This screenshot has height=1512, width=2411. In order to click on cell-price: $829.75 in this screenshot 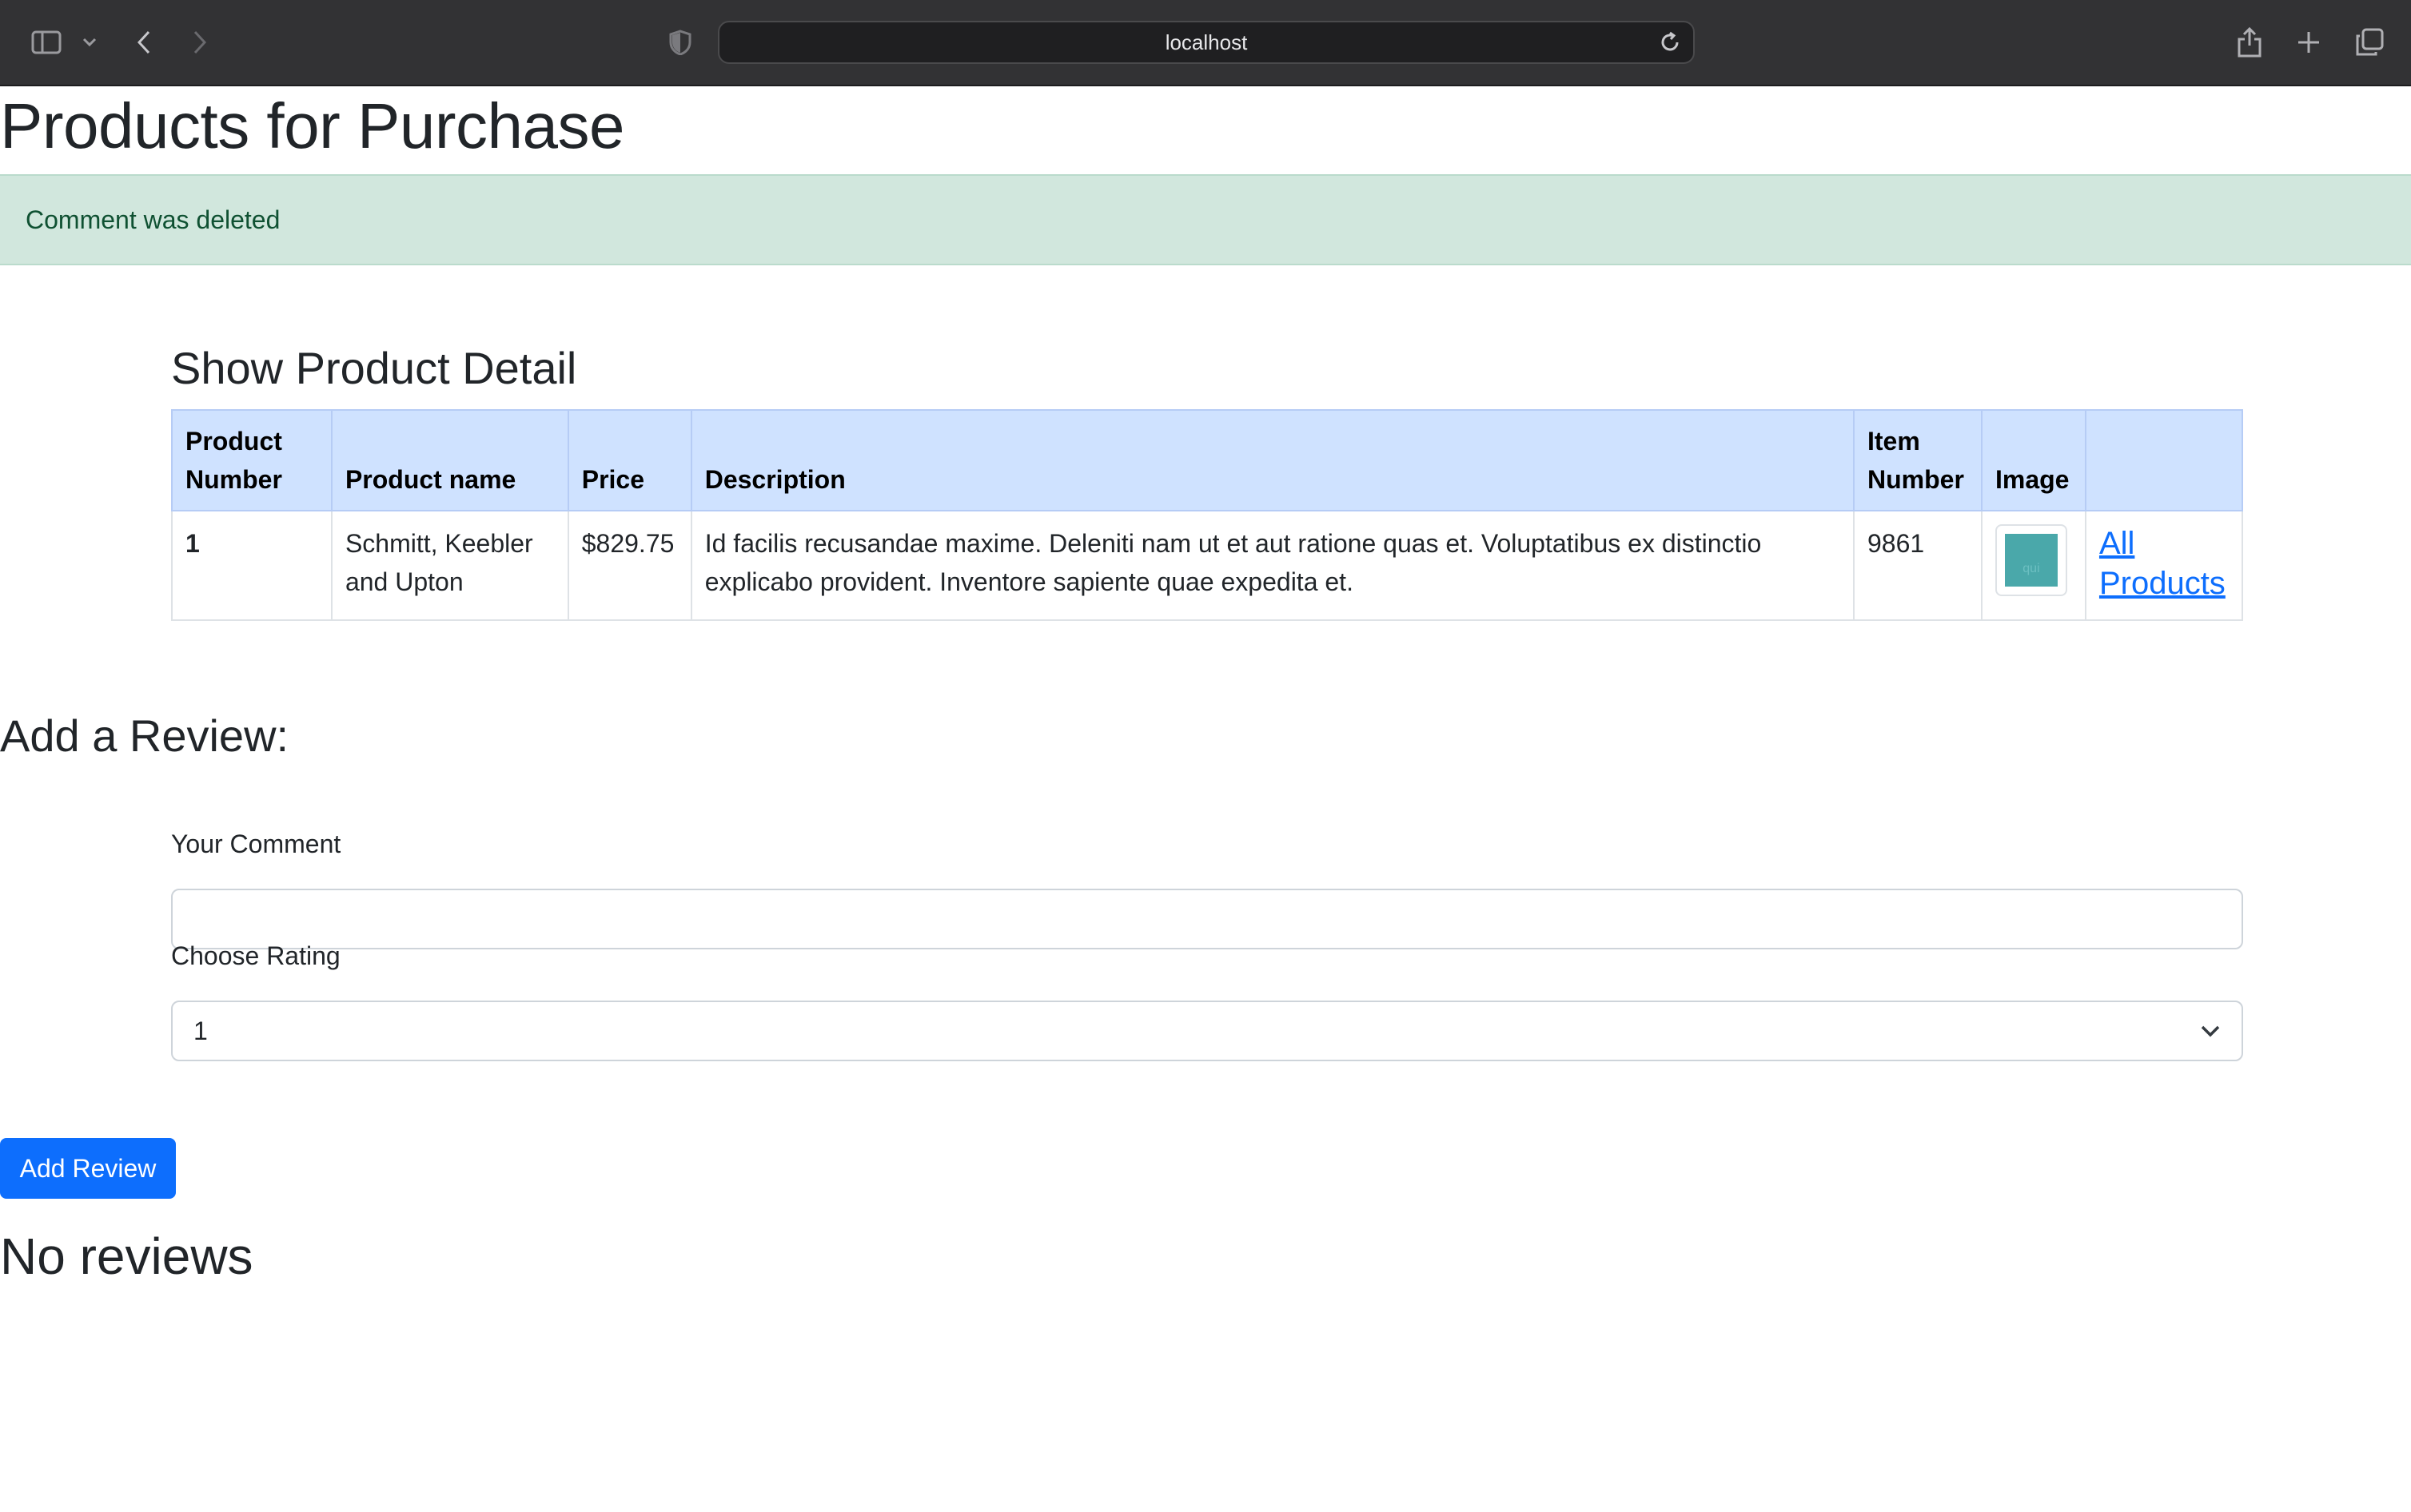, I will do `click(629, 565)`.